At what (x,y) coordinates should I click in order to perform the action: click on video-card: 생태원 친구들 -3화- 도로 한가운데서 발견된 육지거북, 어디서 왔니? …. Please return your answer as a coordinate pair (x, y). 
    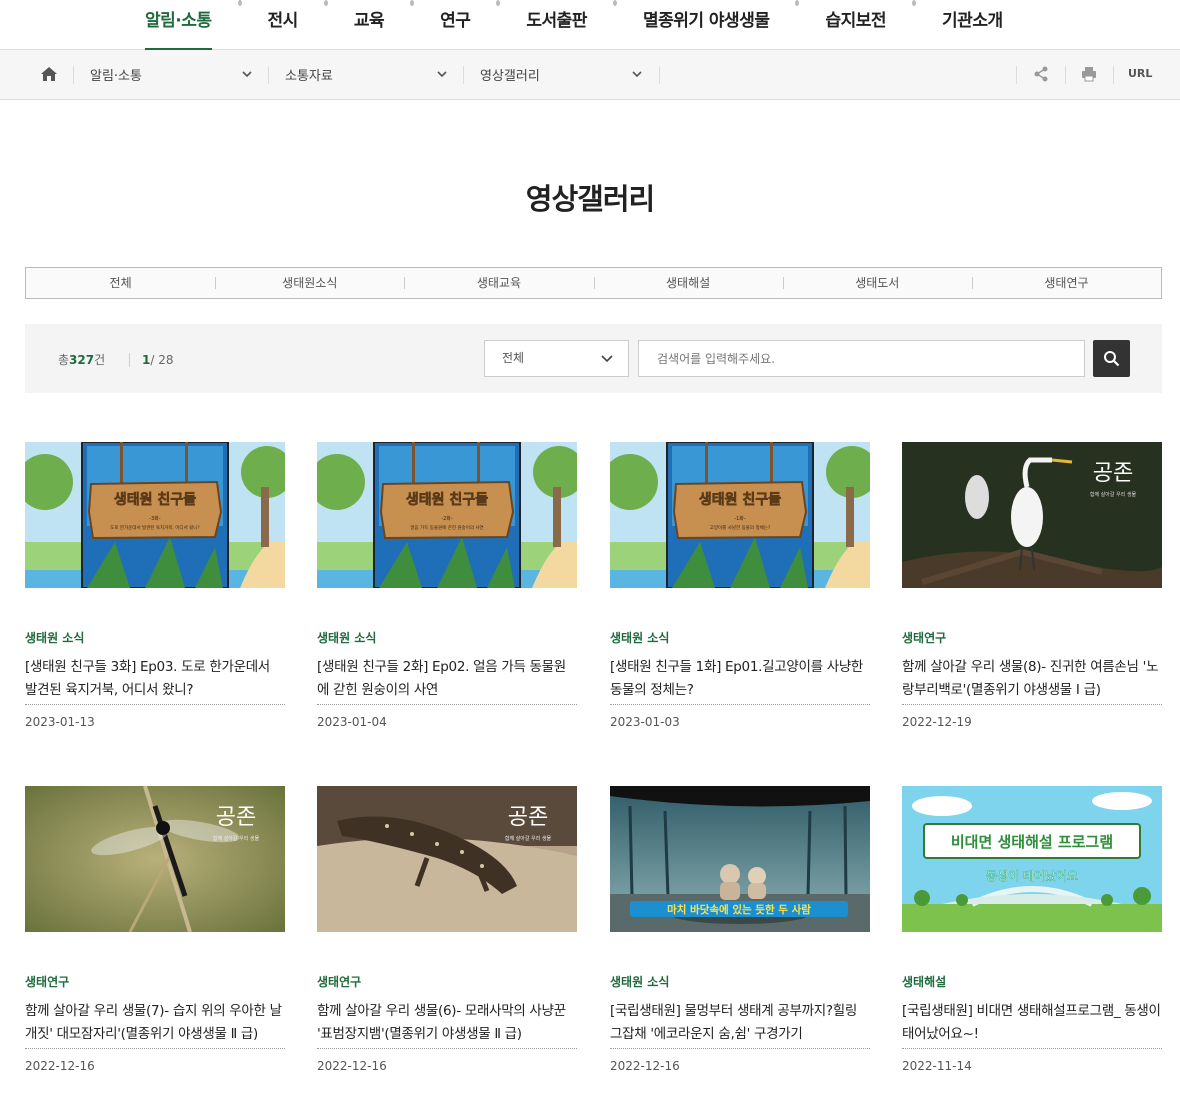
    Looking at the image, I should click on (155, 592).